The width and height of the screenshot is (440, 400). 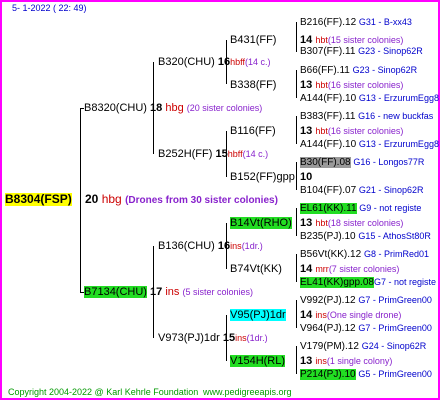 I want to click on gen4-row: V964(PJ).12 G7 - PrimGreen00, so click(x=366, y=329).